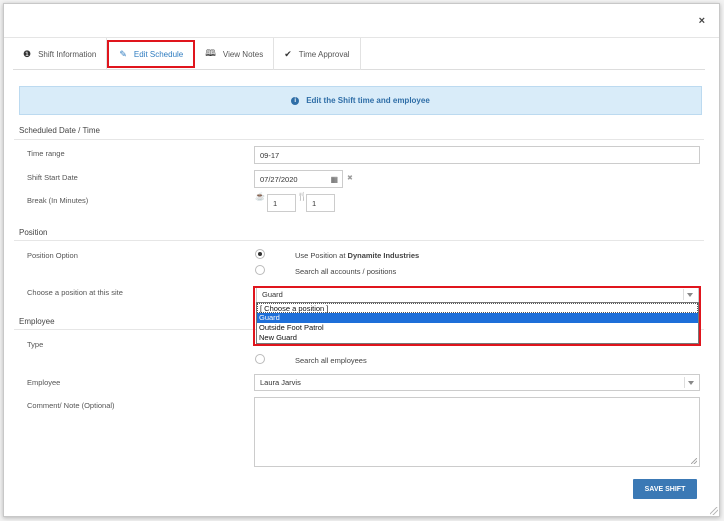 The width and height of the screenshot is (724, 521). Describe the element at coordinates (477, 432) in the screenshot. I see `comment-textarea` at that location.